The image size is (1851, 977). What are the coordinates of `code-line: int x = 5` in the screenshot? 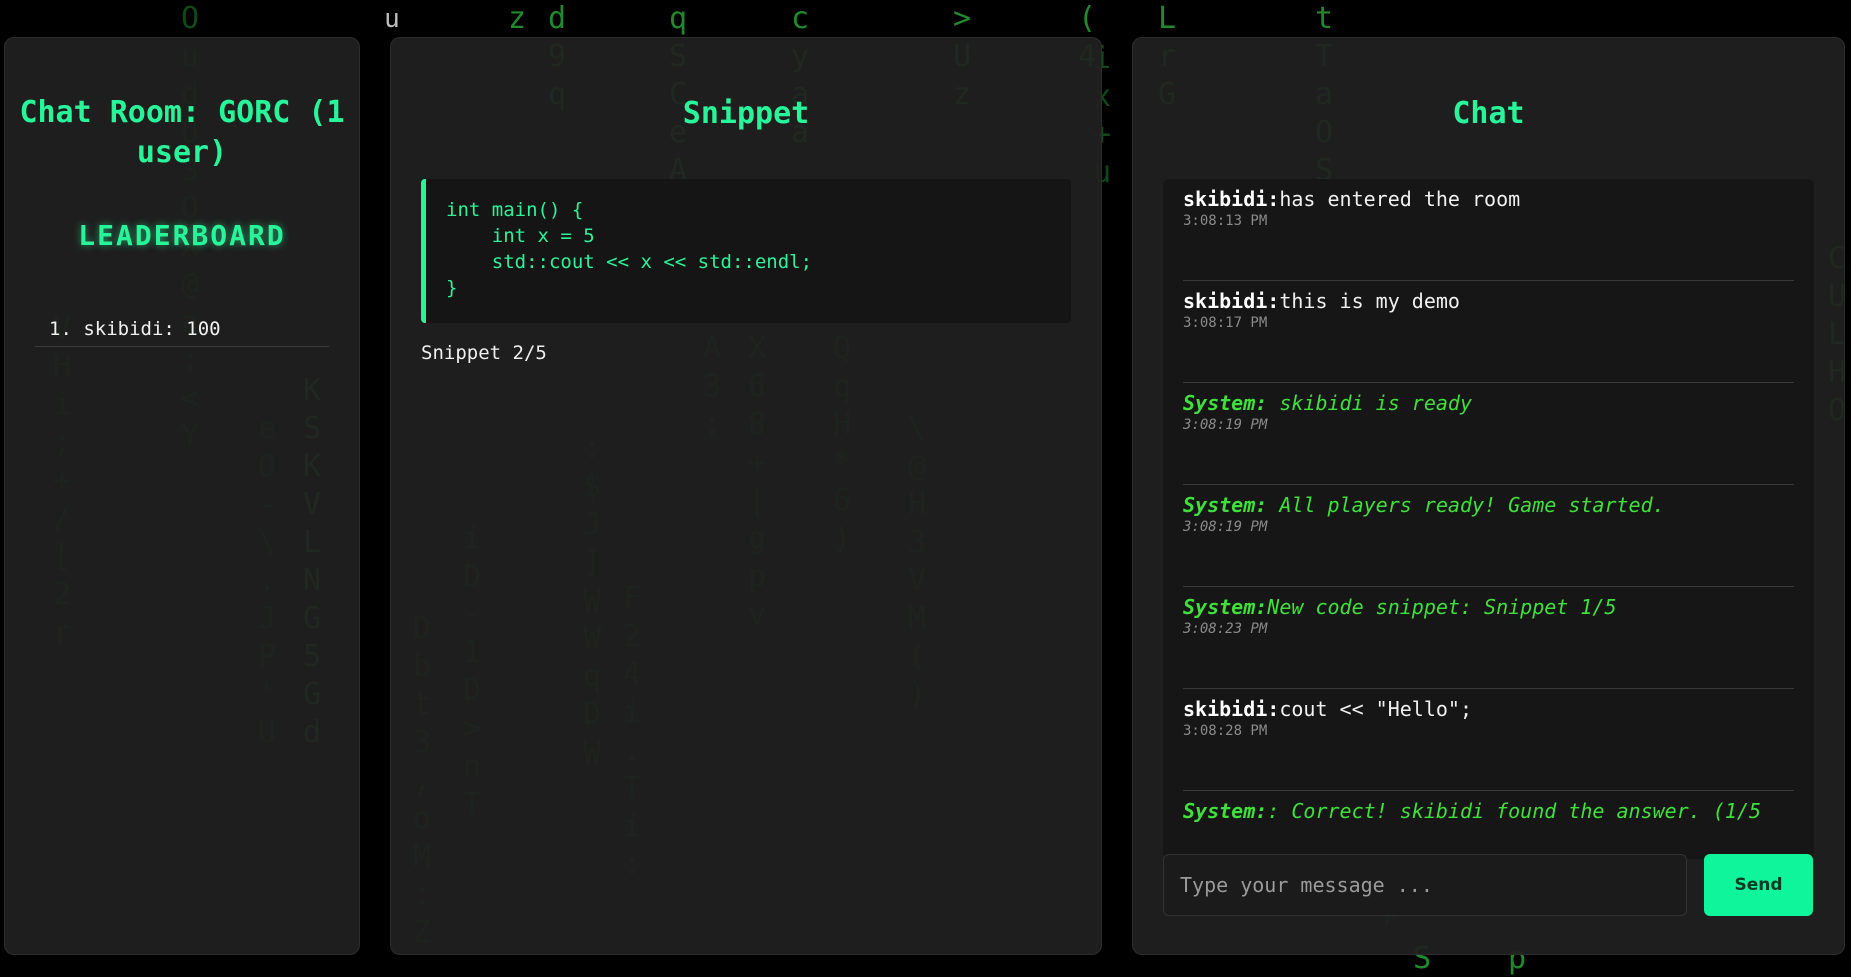 It's located at (520, 236).